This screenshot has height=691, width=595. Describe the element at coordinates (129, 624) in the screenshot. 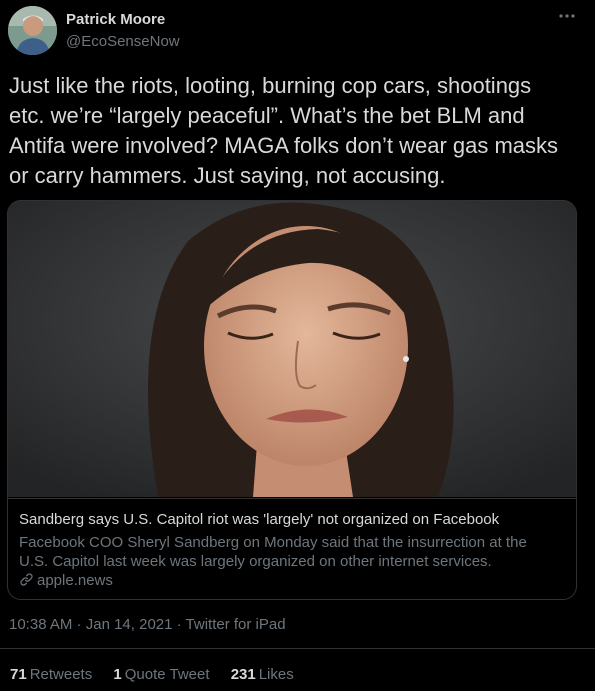

I see `tweet-date: Jan 14, 2021` at that location.